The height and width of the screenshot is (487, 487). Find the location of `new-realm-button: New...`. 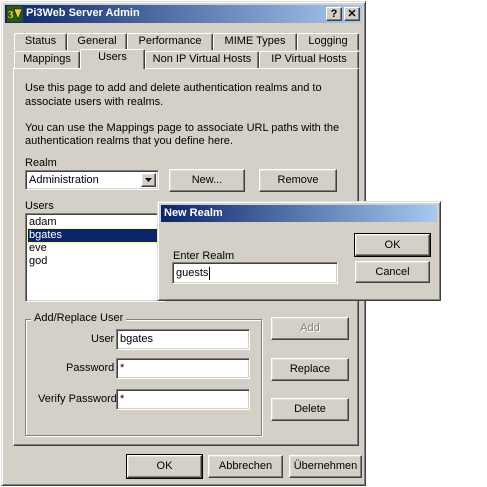

new-realm-button: New... is located at coordinates (207, 180).